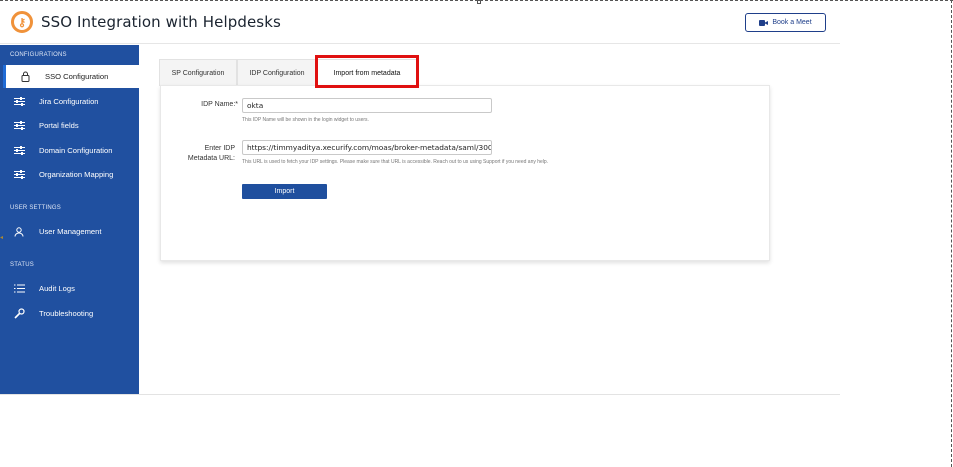 This screenshot has width=953, height=467. I want to click on sidebar-item-label: Jira Configuration, so click(69, 101).